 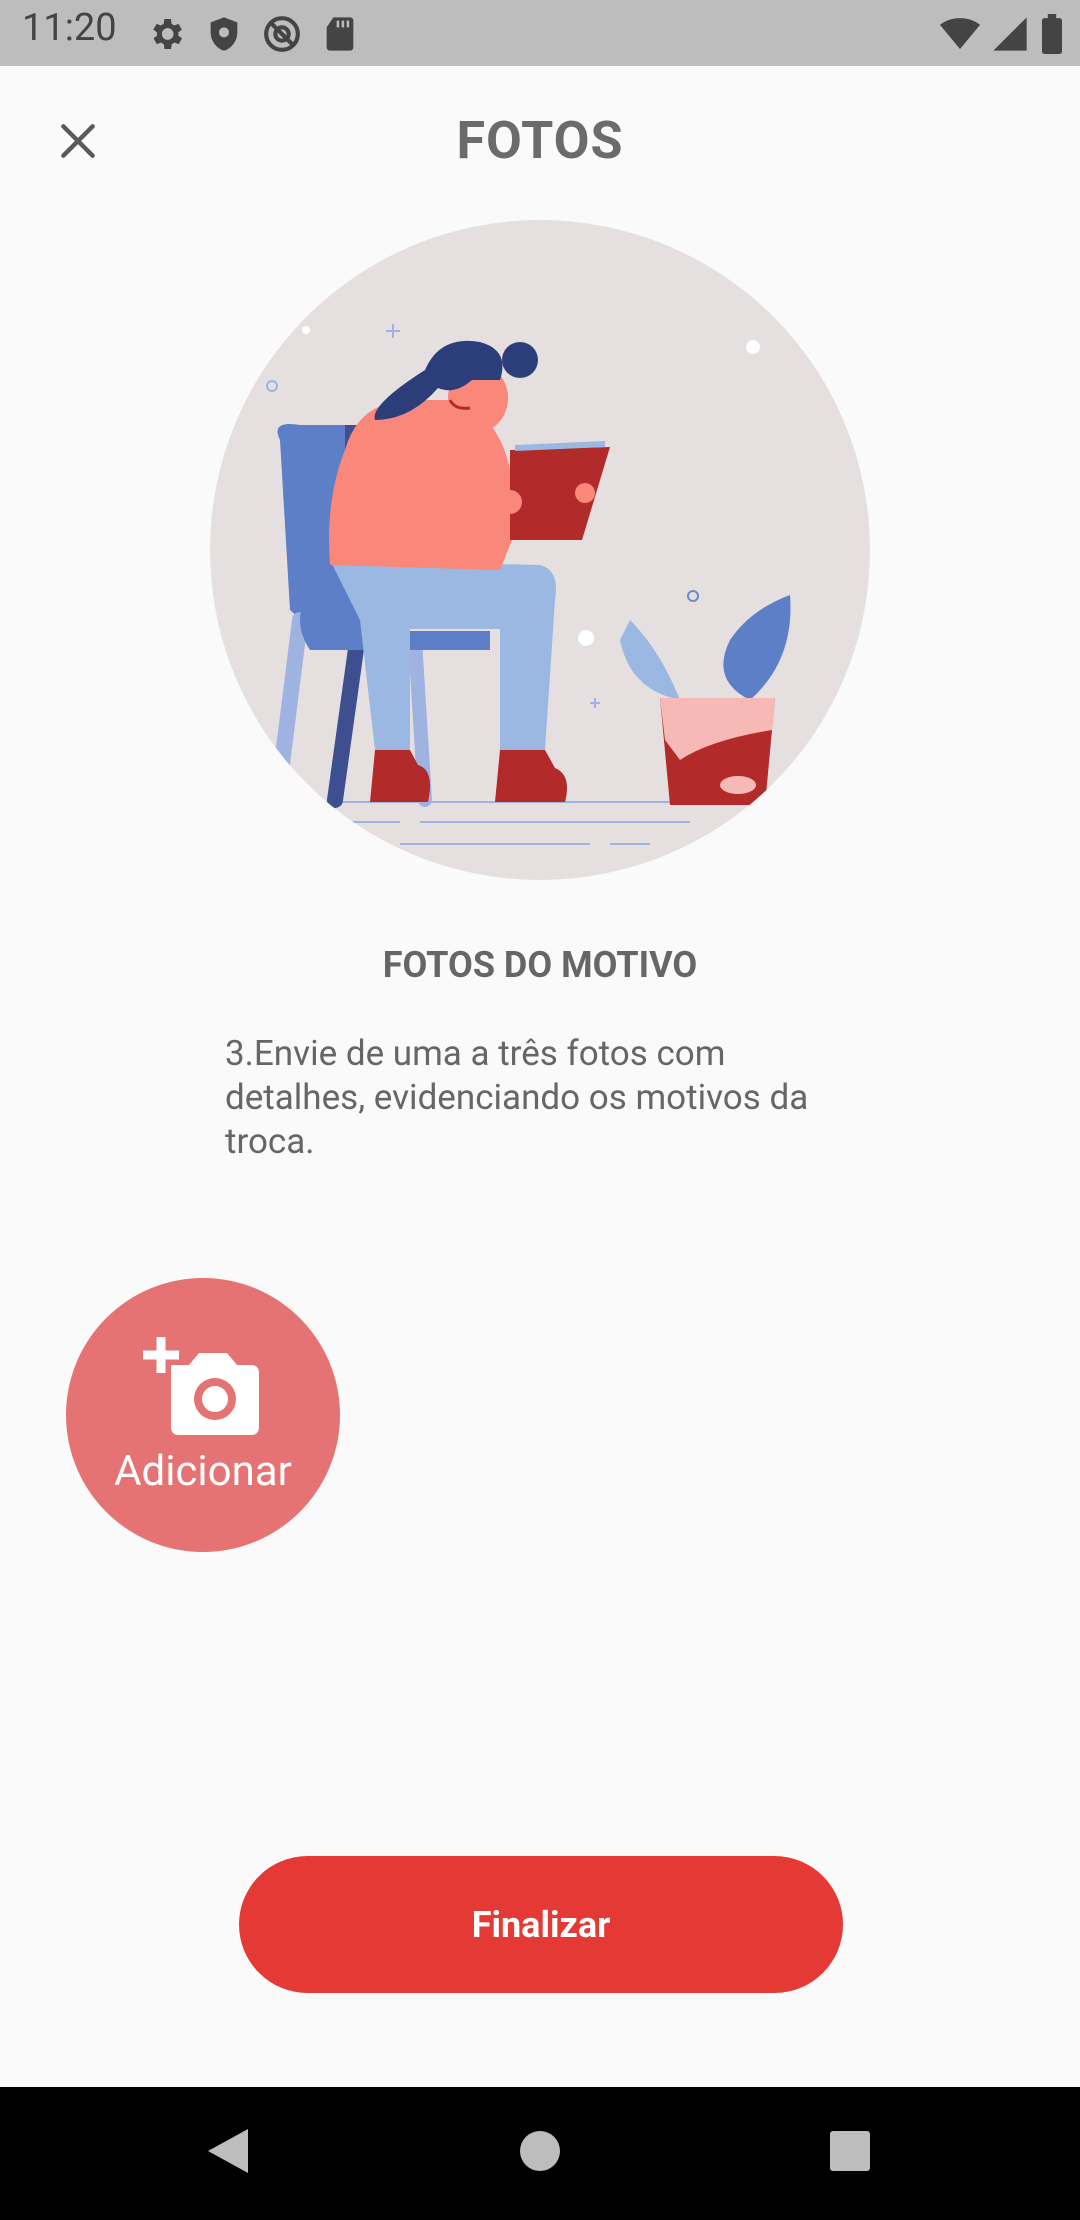 I want to click on page-title: FOTOS, so click(x=540, y=140).